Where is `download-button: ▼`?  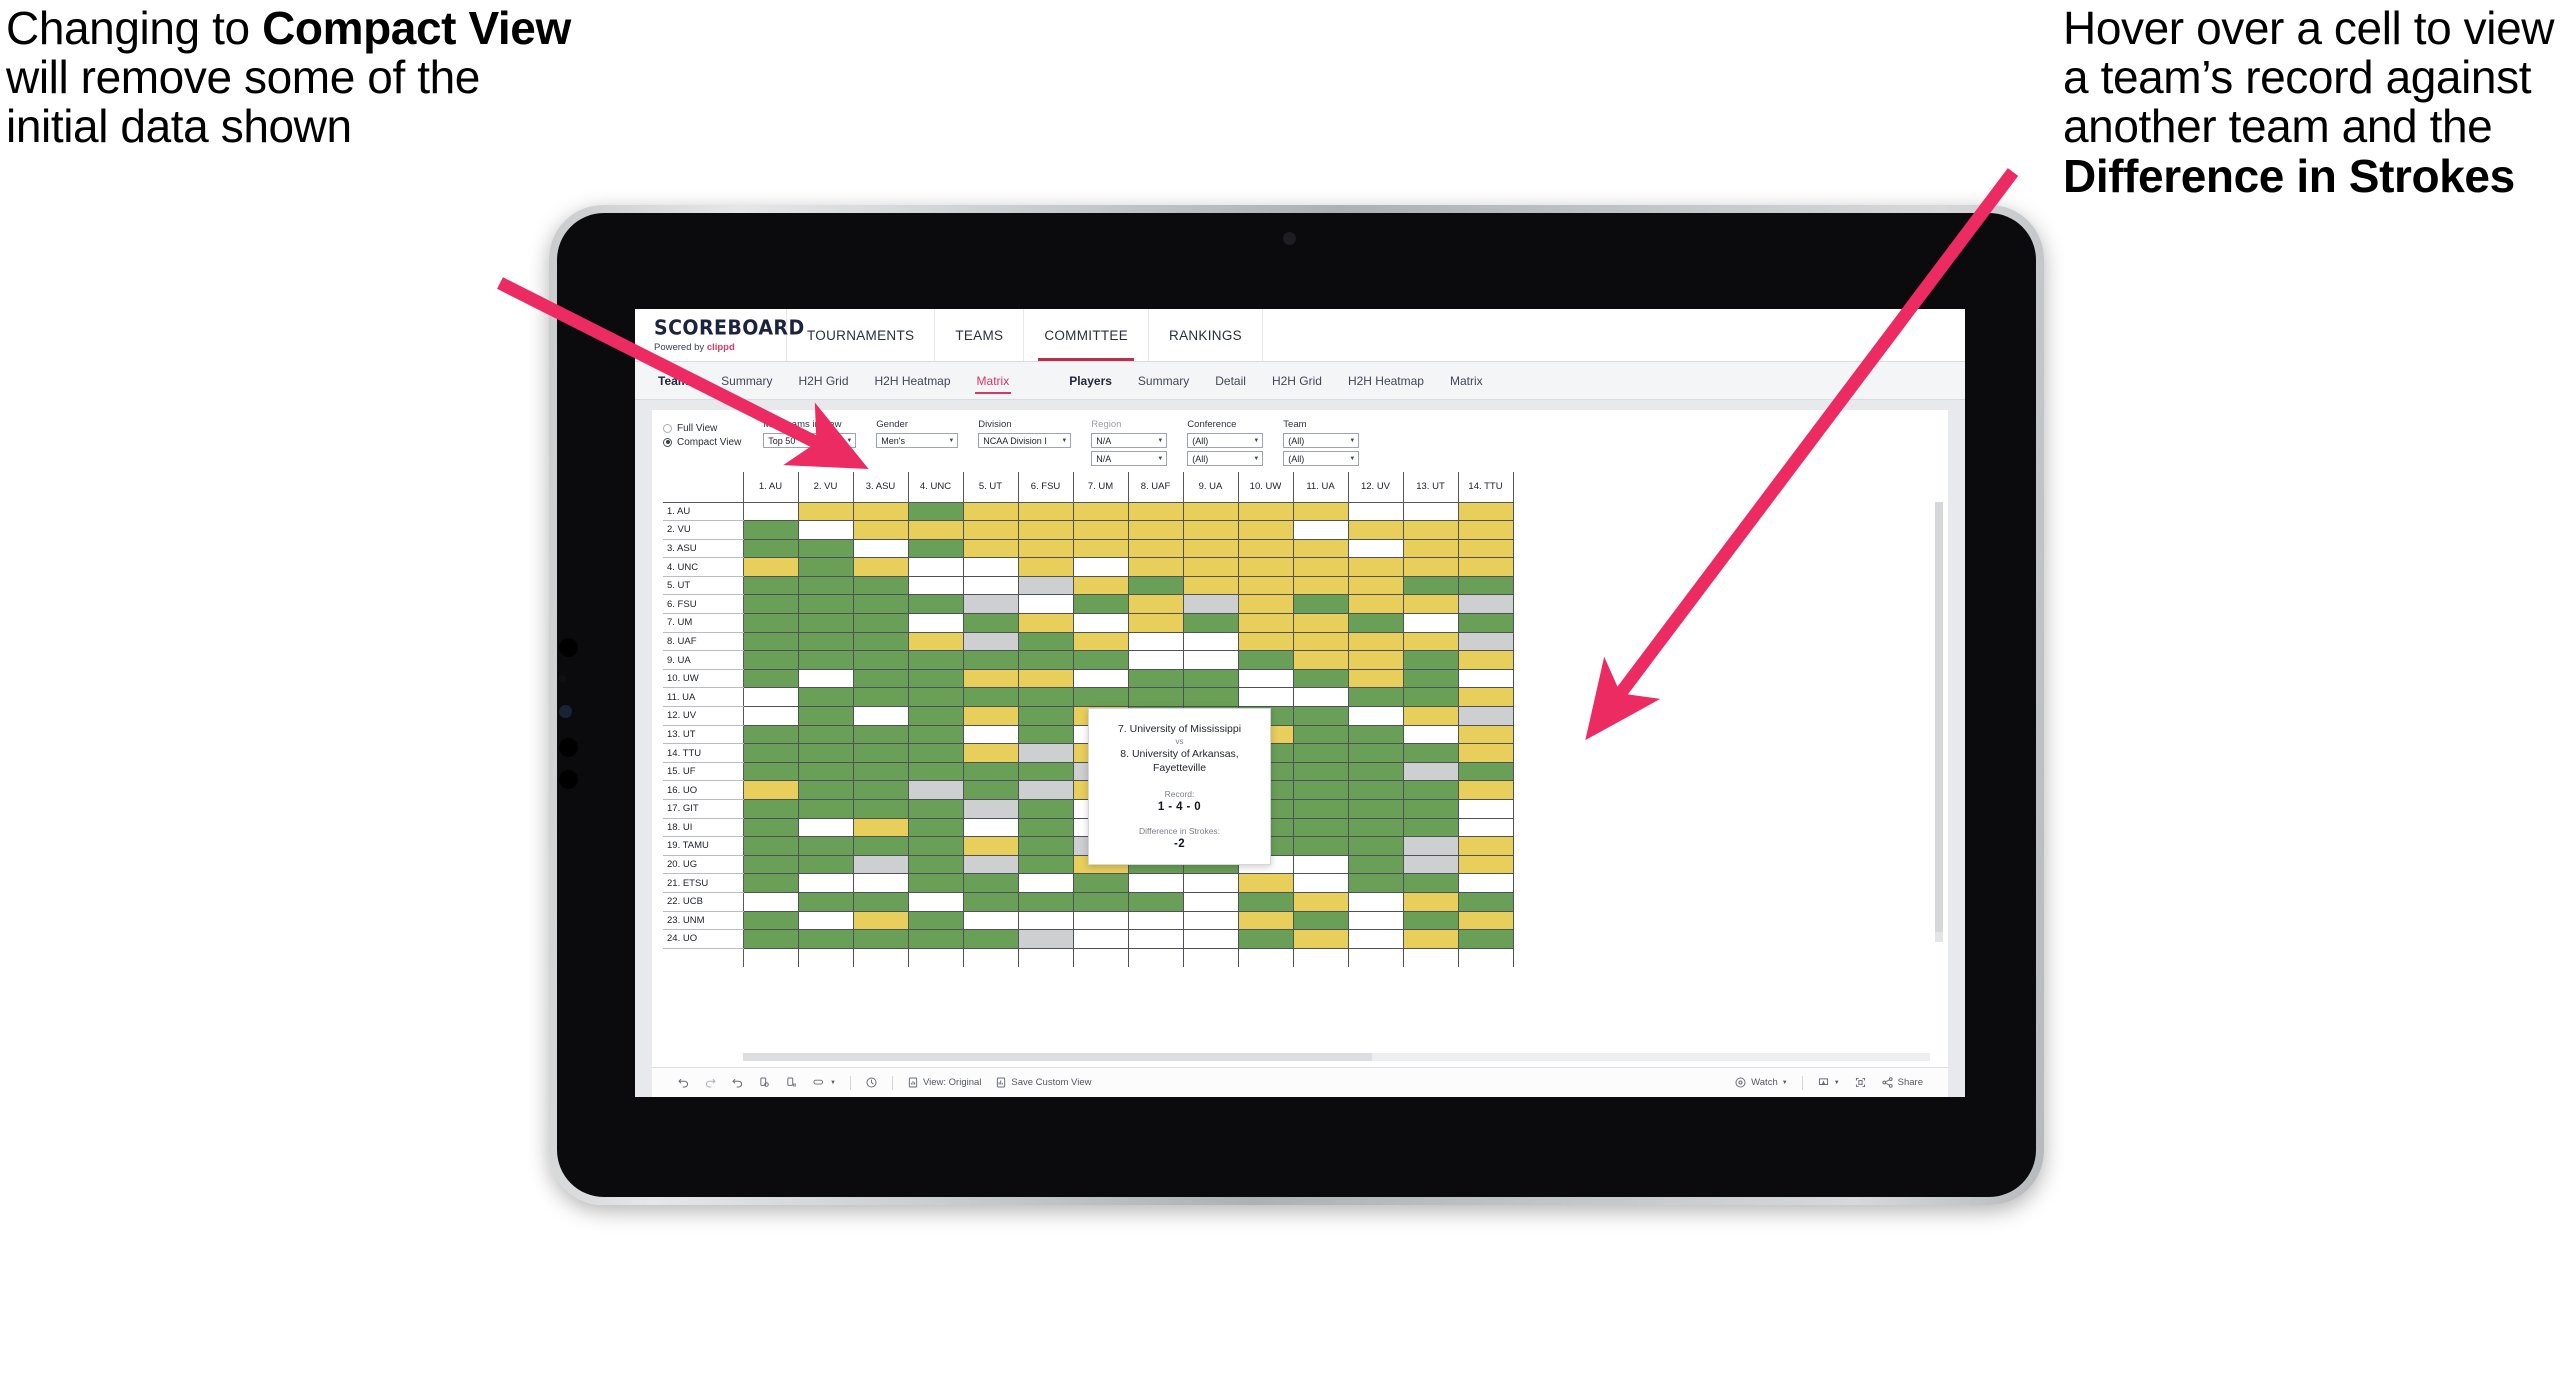 download-button: ▼ is located at coordinates (1828, 1082).